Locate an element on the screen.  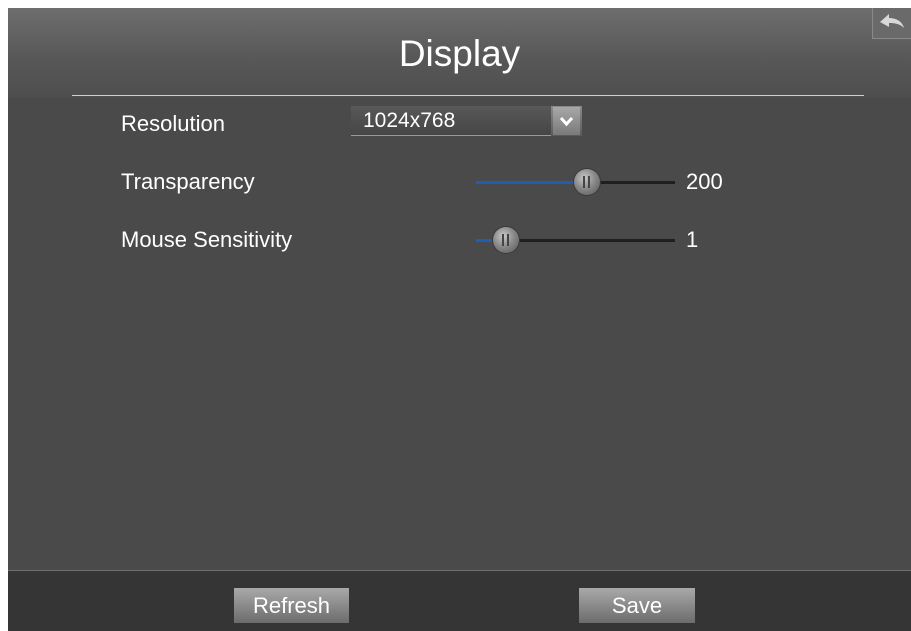
back-button is located at coordinates (891, 23).